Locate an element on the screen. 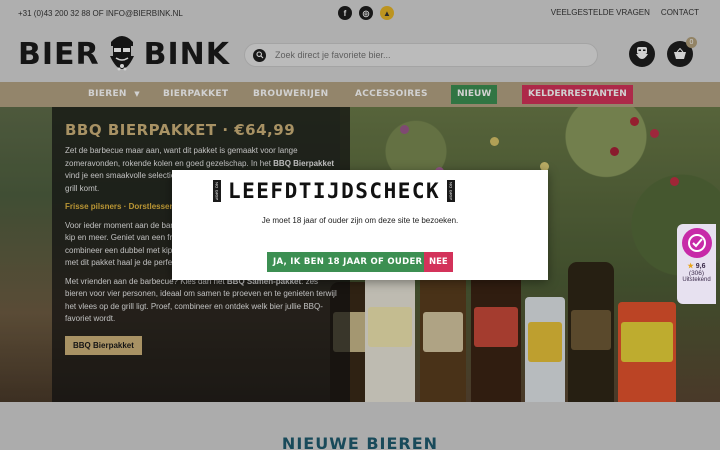 This screenshot has width=720, height=450. site-logo: BIER BINK is located at coordinates (124, 54).